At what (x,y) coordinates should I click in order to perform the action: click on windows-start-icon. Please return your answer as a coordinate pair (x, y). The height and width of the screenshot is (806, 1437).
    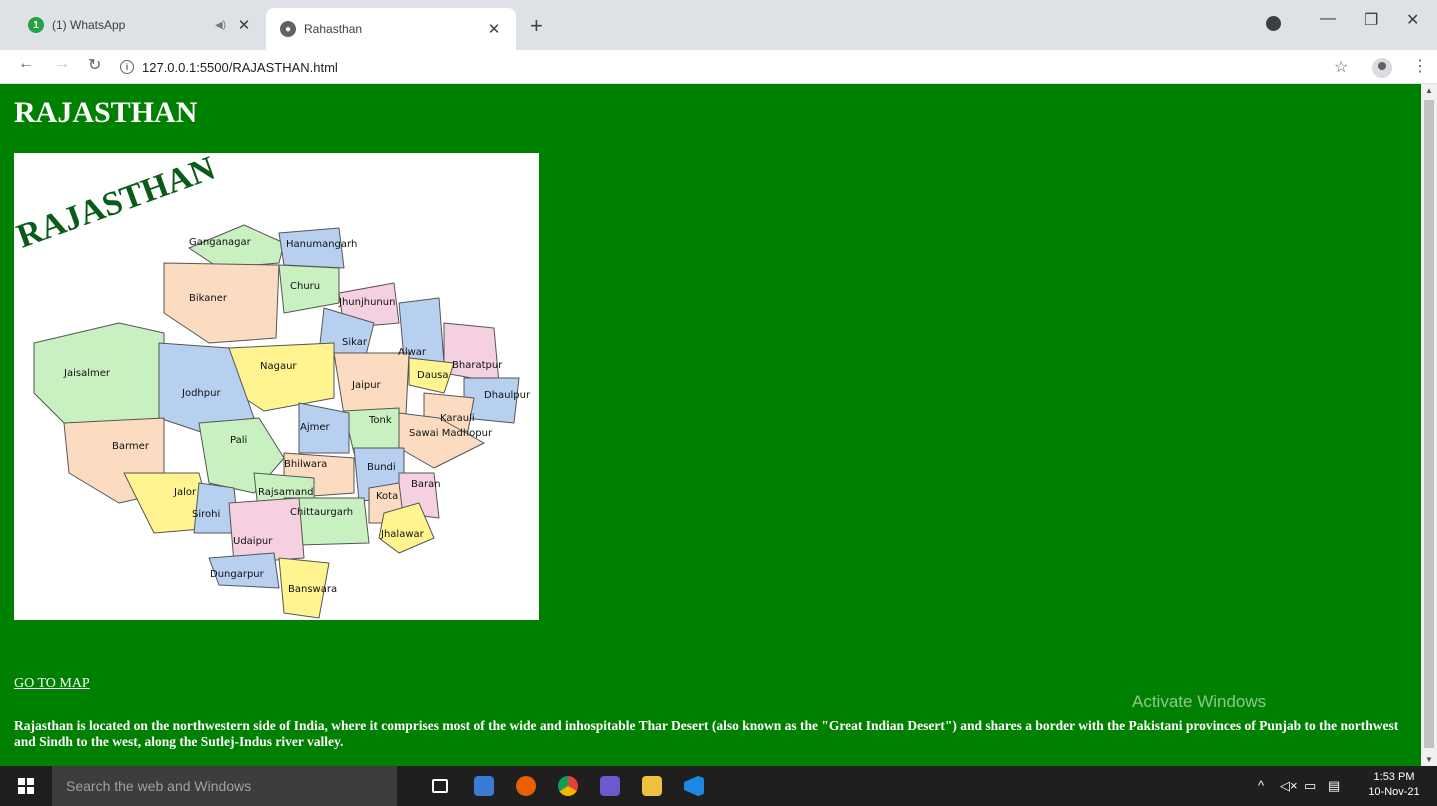
    Looking at the image, I should click on (26, 786).